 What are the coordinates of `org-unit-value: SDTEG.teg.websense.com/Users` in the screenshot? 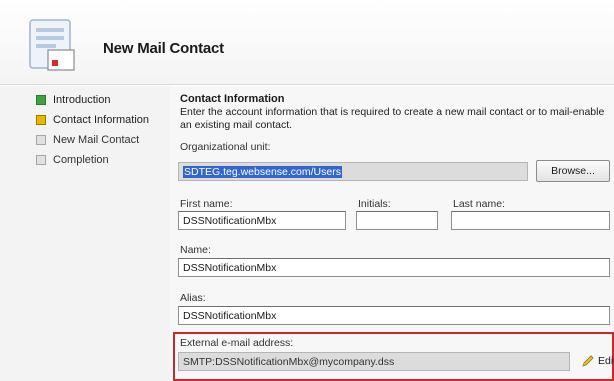 It's located at (262, 172).